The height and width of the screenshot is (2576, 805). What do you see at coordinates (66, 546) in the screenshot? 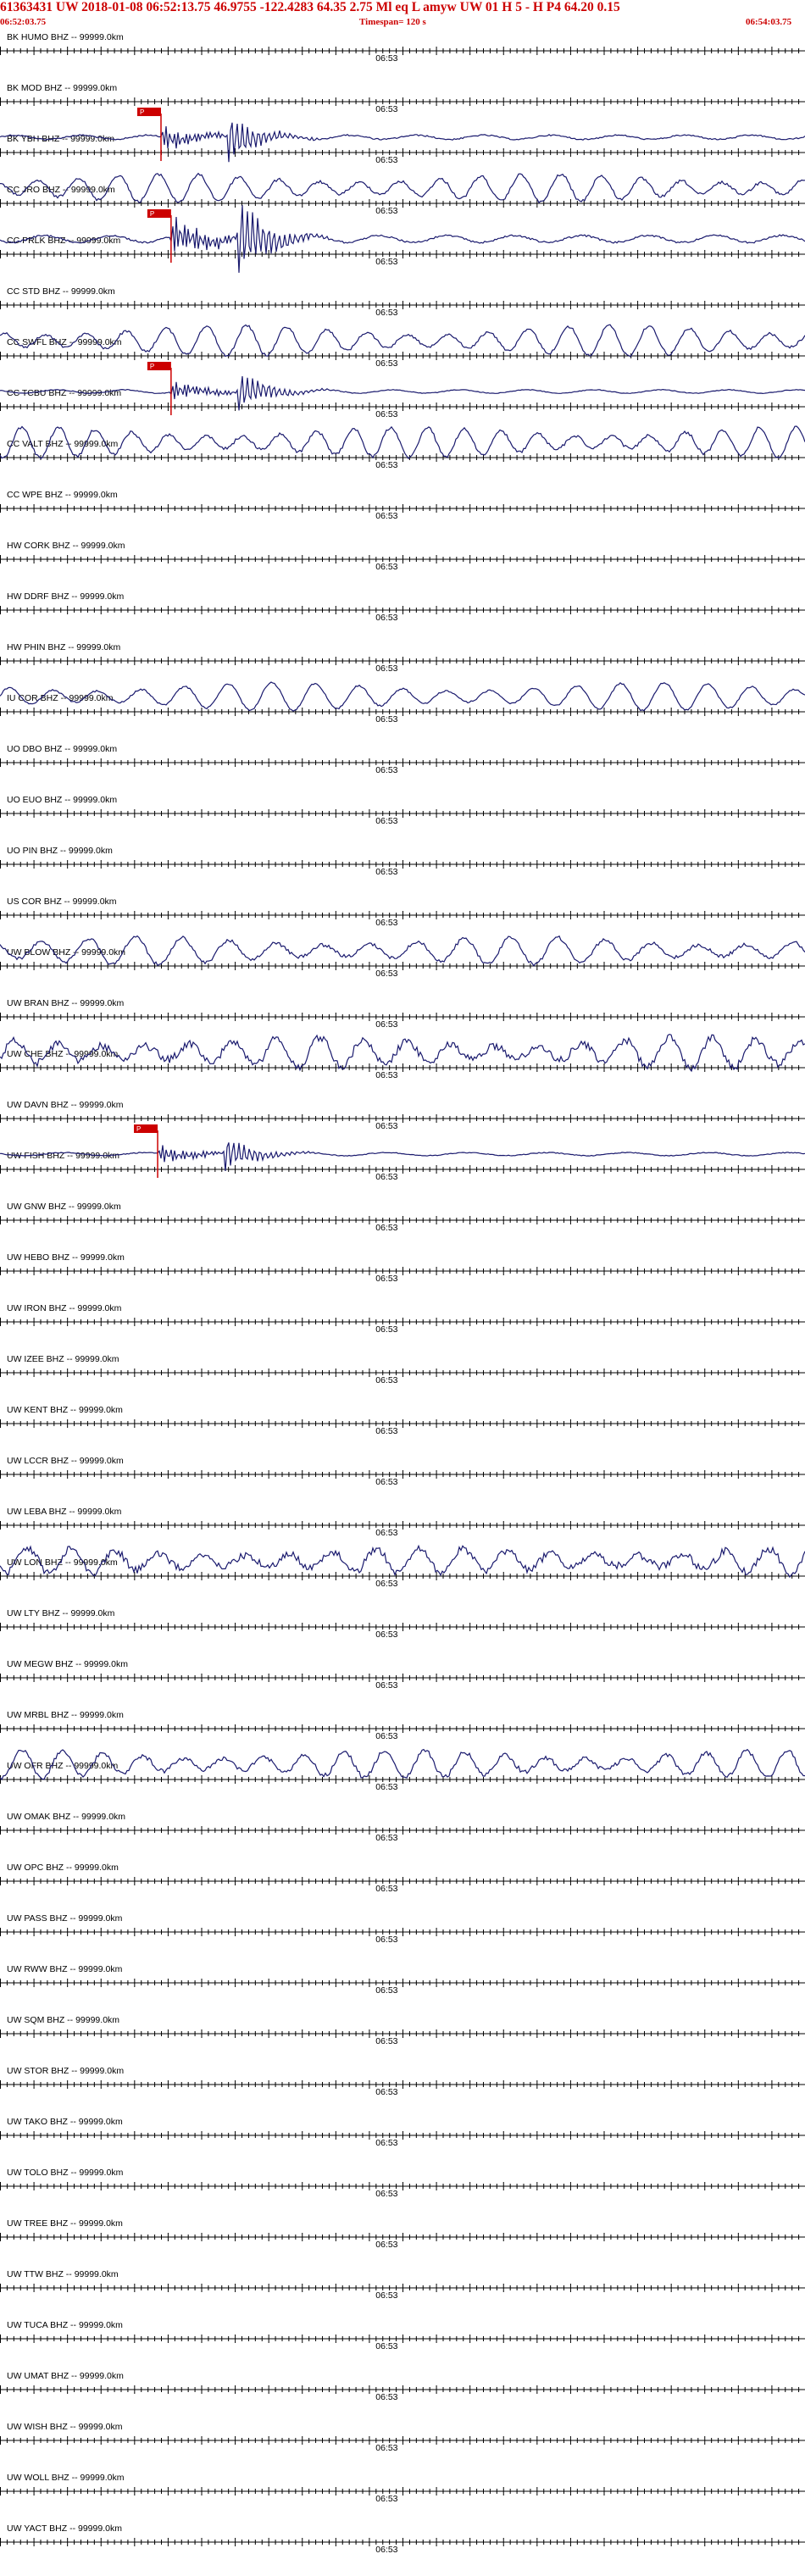
I see `station-label: HW CORK BHZ -- 99999.0km` at bounding box center [66, 546].